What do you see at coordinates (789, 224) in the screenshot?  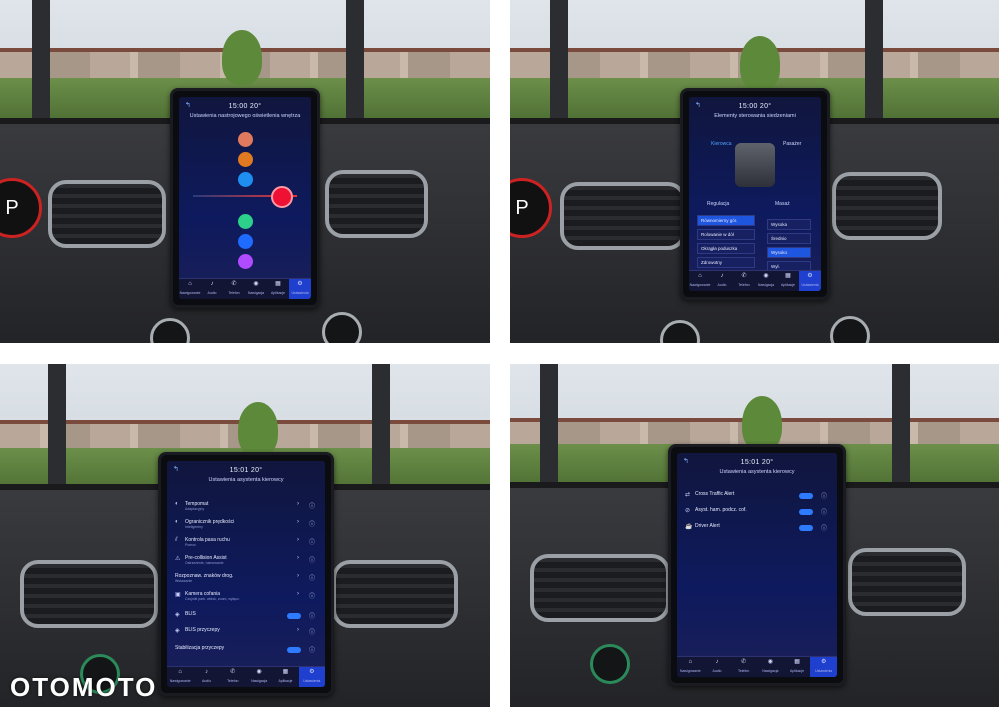 I see `intensity-option: Wysoka` at bounding box center [789, 224].